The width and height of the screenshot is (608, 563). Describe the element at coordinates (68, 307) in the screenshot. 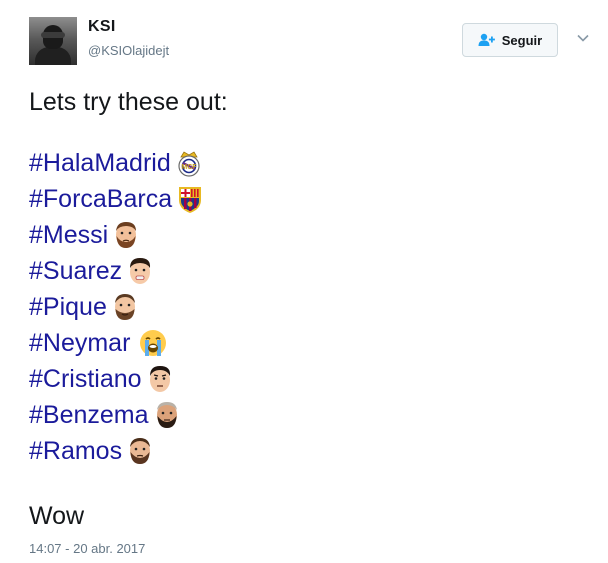

I see `hashtag-link: #Pique` at that location.